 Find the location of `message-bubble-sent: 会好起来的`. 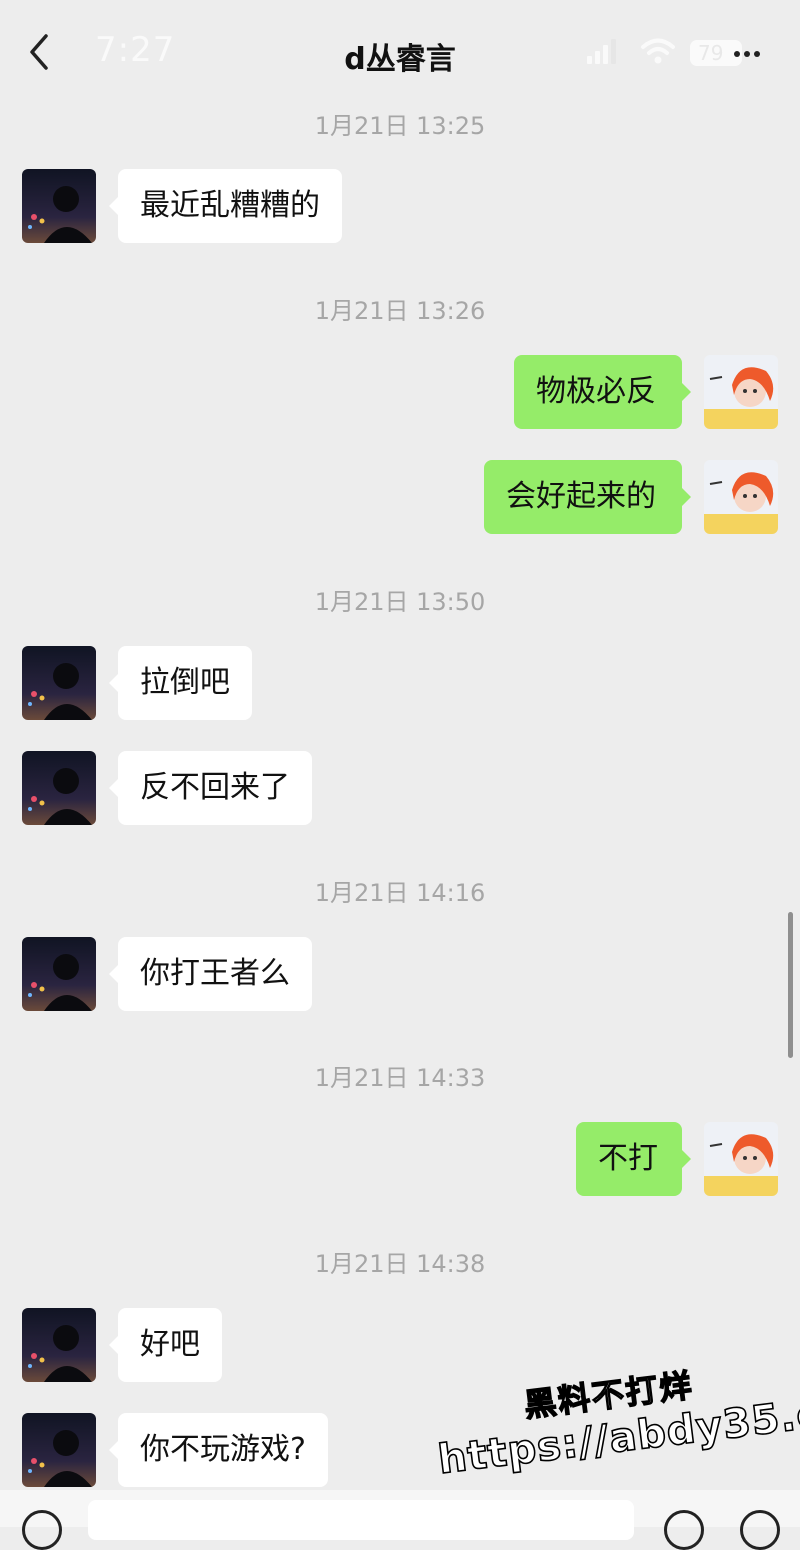

message-bubble-sent: 会好起来的 is located at coordinates (587, 497).